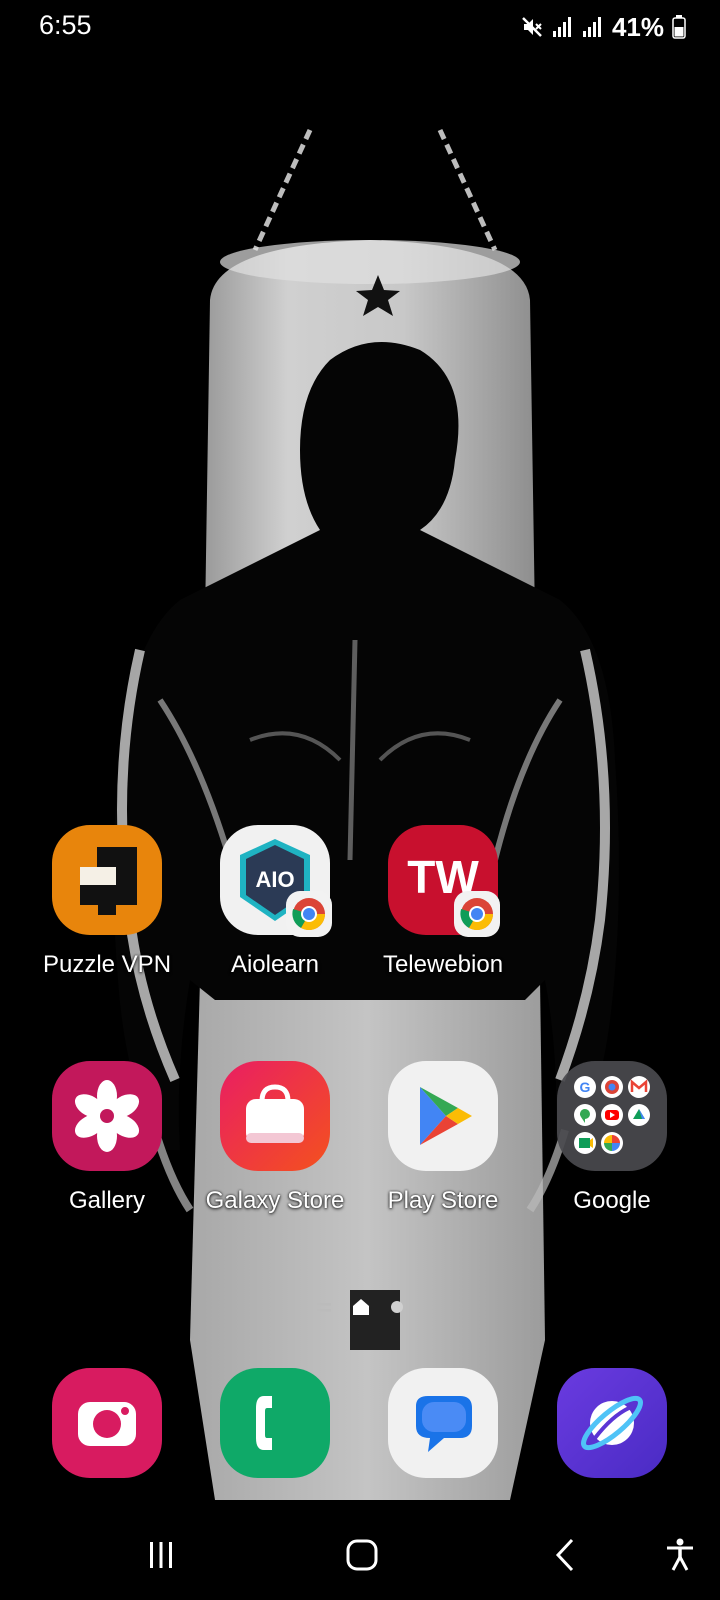 The width and height of the screenshot is (720, 1600). What do you see at coordinates (65, 25) in the screenshot?
I see `clock: 6:55` at bounding box center [65, 25].